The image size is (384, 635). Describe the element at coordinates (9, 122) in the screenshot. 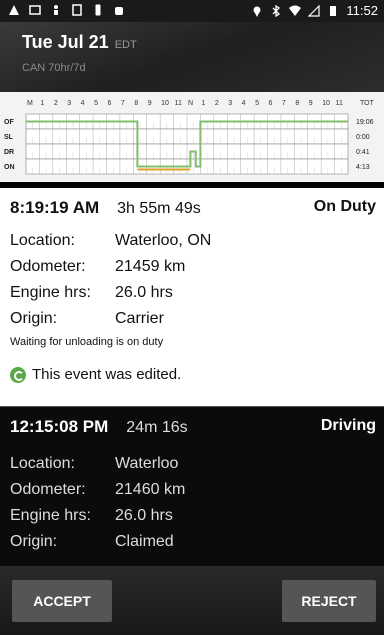

I see `graph-row-label: OF` at that location.